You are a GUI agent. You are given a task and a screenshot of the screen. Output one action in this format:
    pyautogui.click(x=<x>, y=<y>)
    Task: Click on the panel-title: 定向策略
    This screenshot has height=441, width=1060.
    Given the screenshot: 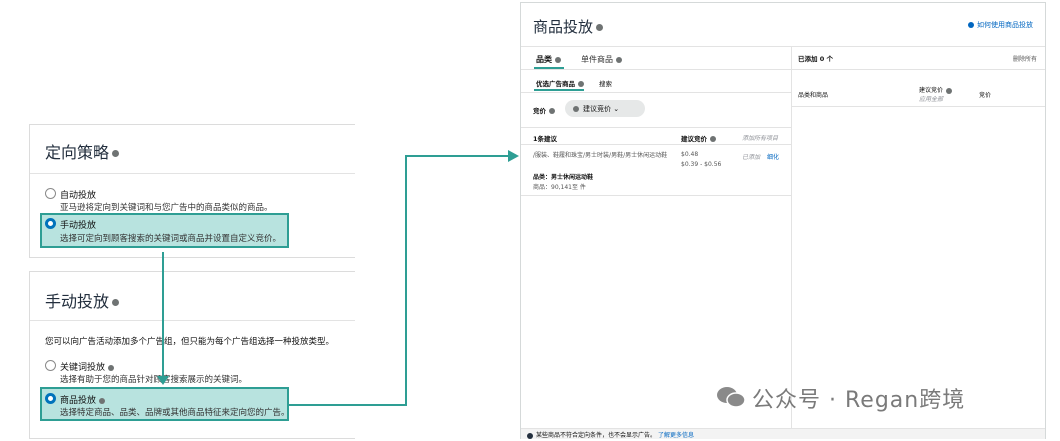 What is the action you would take?
    pyautogui.click(x=82, y=151)
    